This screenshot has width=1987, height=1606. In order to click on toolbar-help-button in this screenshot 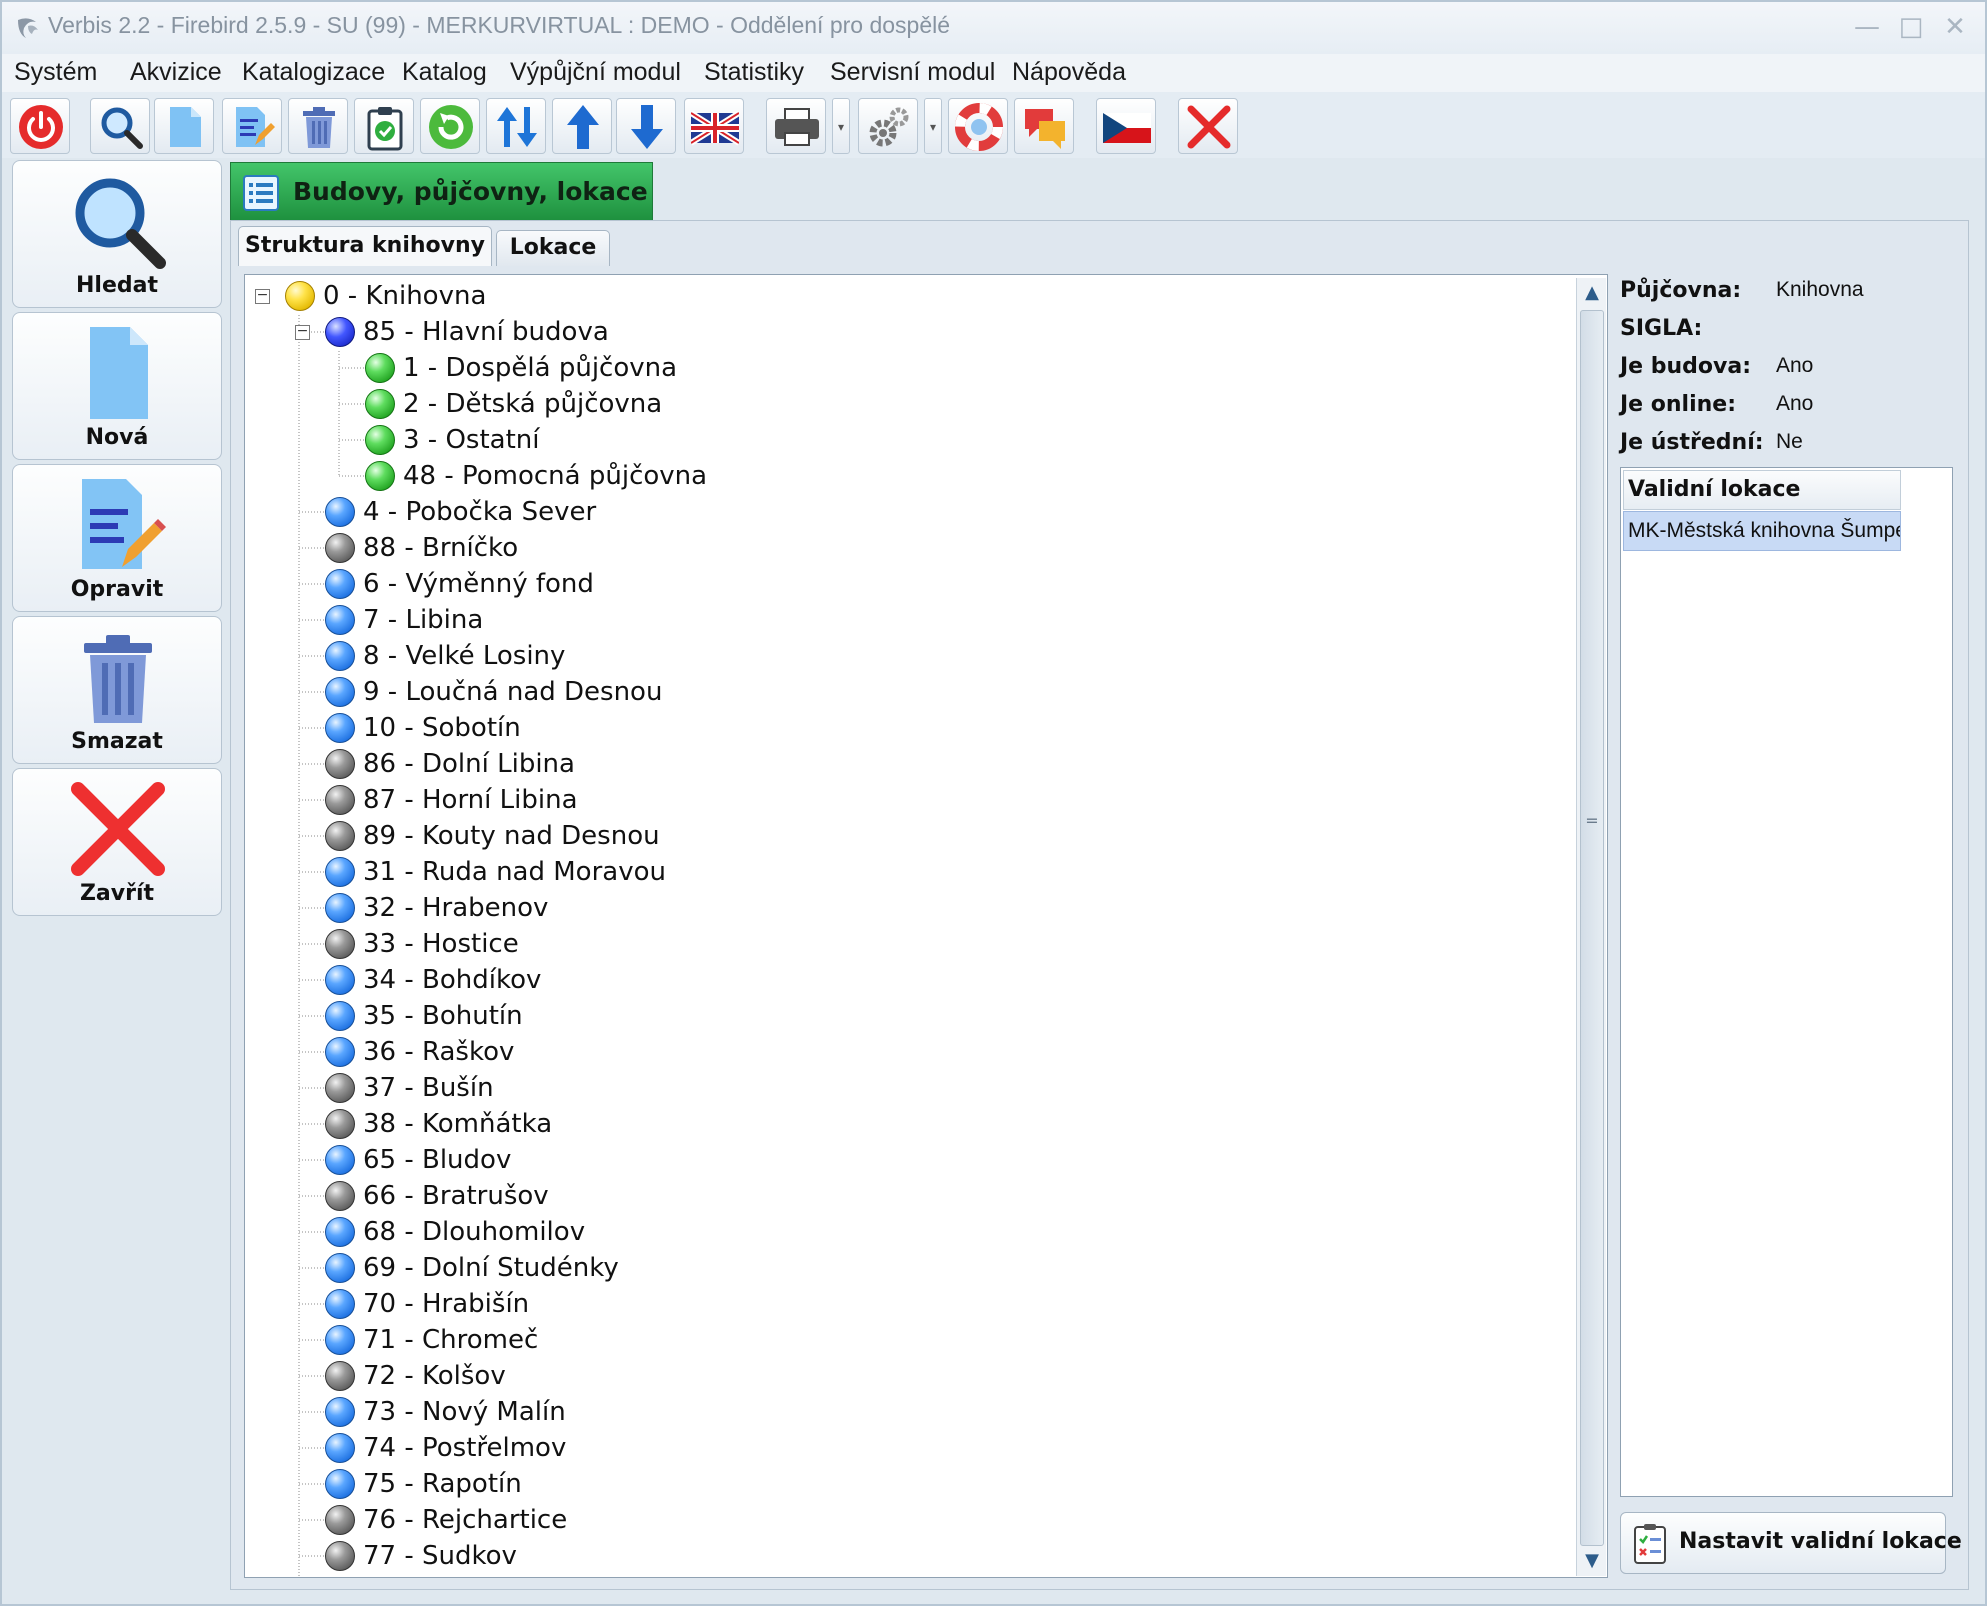, I will do `click(978, 126)`.